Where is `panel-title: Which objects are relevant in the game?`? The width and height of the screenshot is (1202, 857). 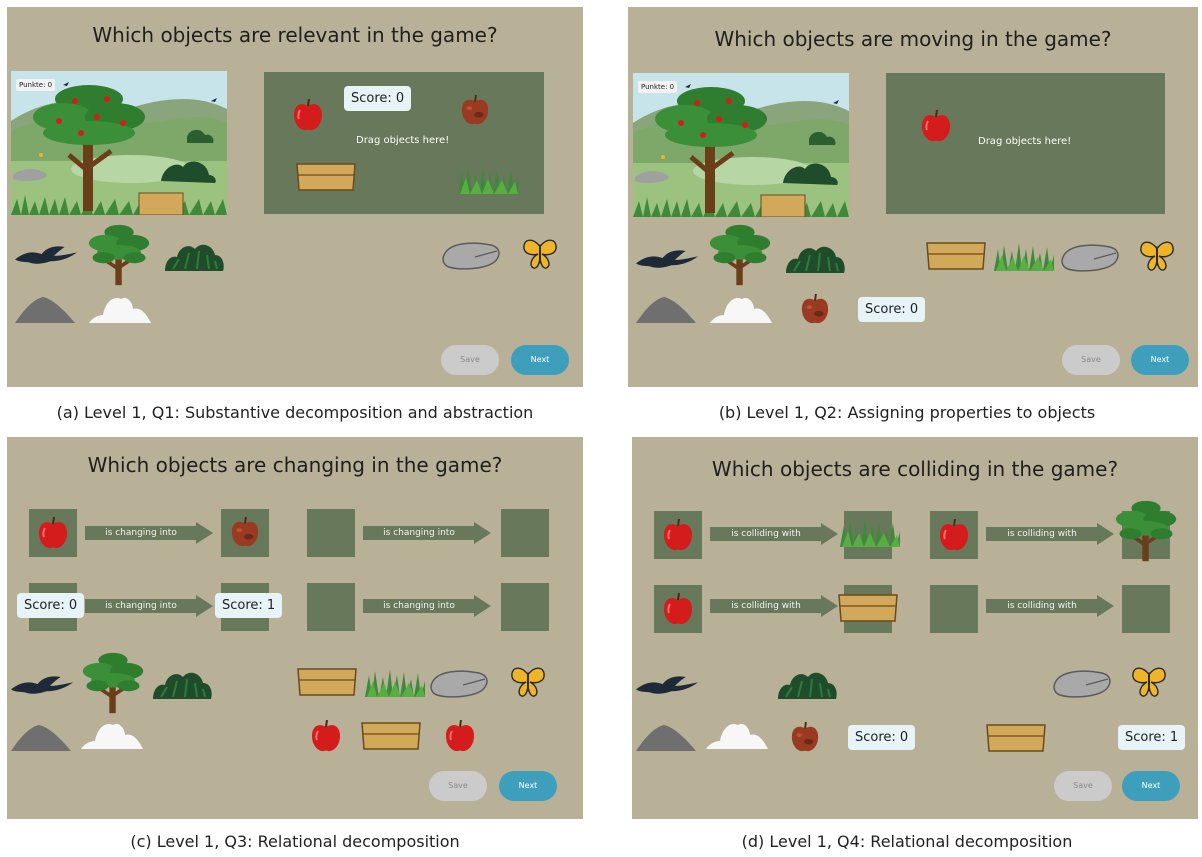
panel-title: Which objects are relevant in the game? is located at coordinates (295, 35).